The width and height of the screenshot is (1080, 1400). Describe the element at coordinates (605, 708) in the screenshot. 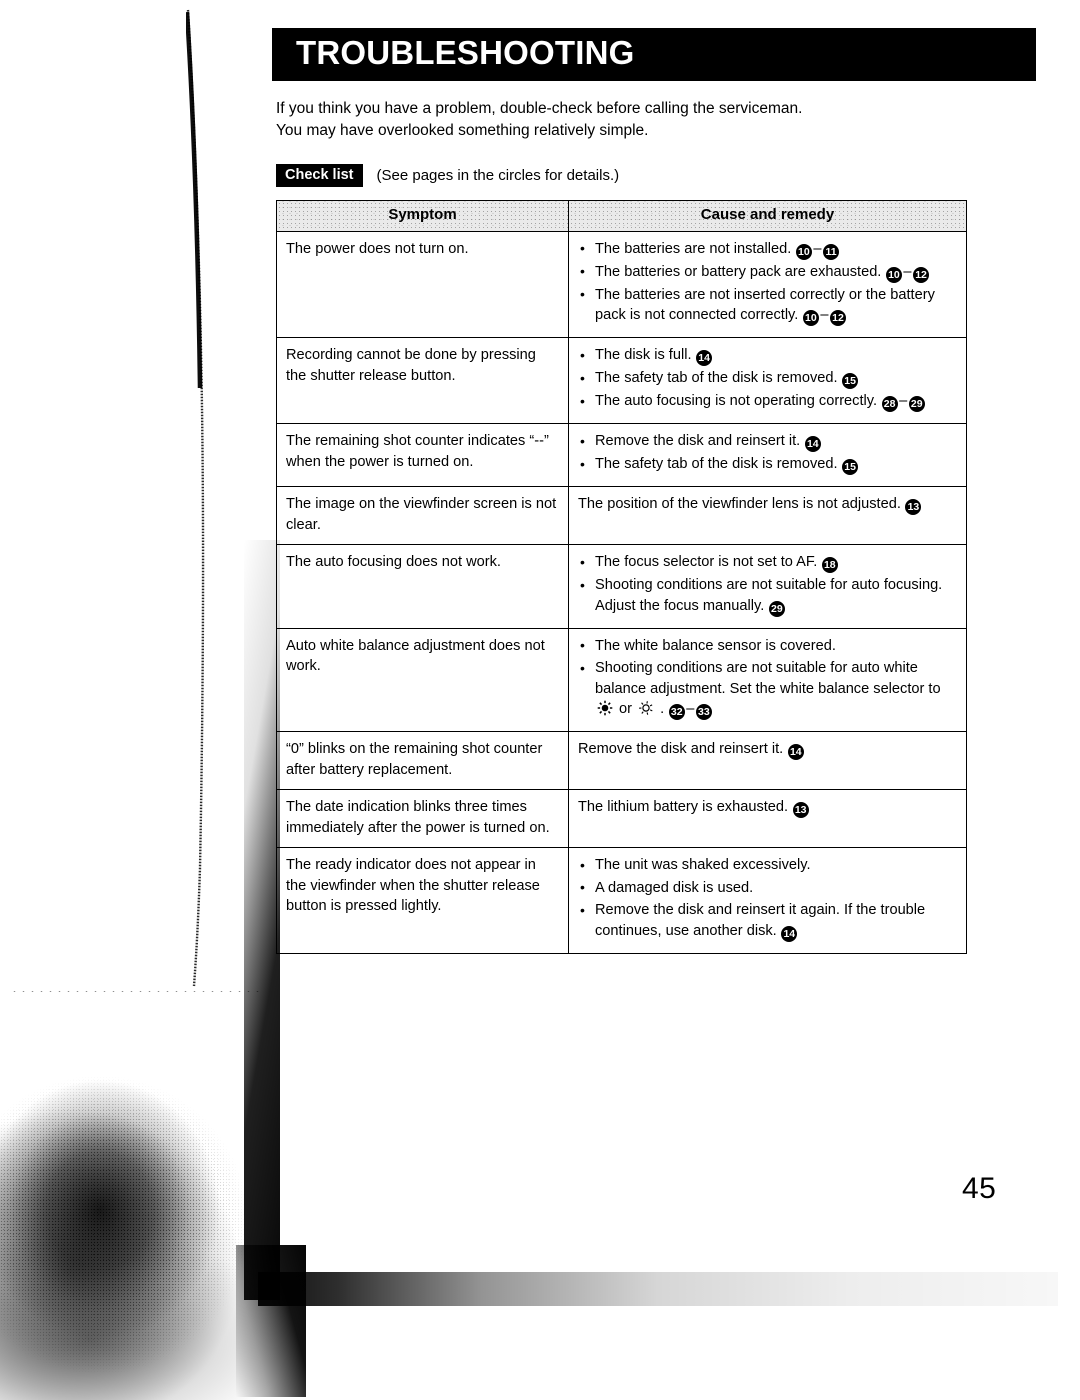

I see `sun-bright-icon` at that location.